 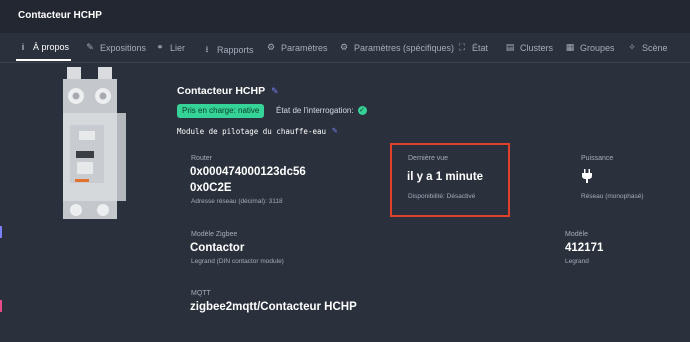 What do you see at coordinates (345, 16) in the screenshot?
I see `top-bar: Contacteur HCHP` at bounding box center [345, 16].